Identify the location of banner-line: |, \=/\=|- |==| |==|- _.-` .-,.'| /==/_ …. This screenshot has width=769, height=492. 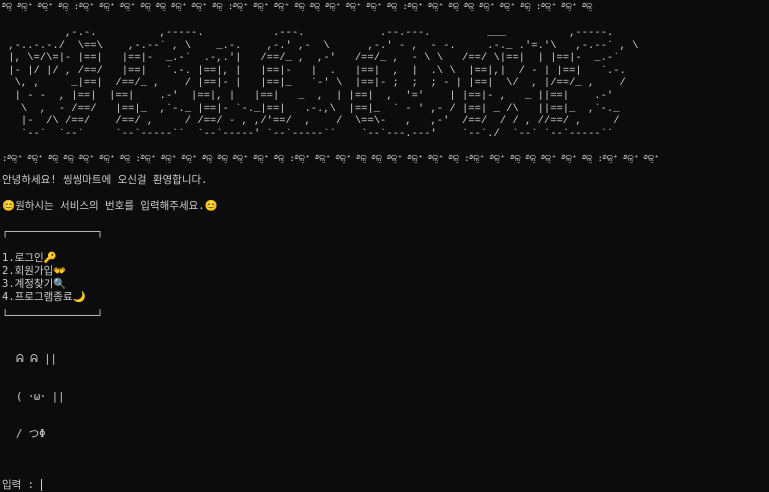
(320, 58).